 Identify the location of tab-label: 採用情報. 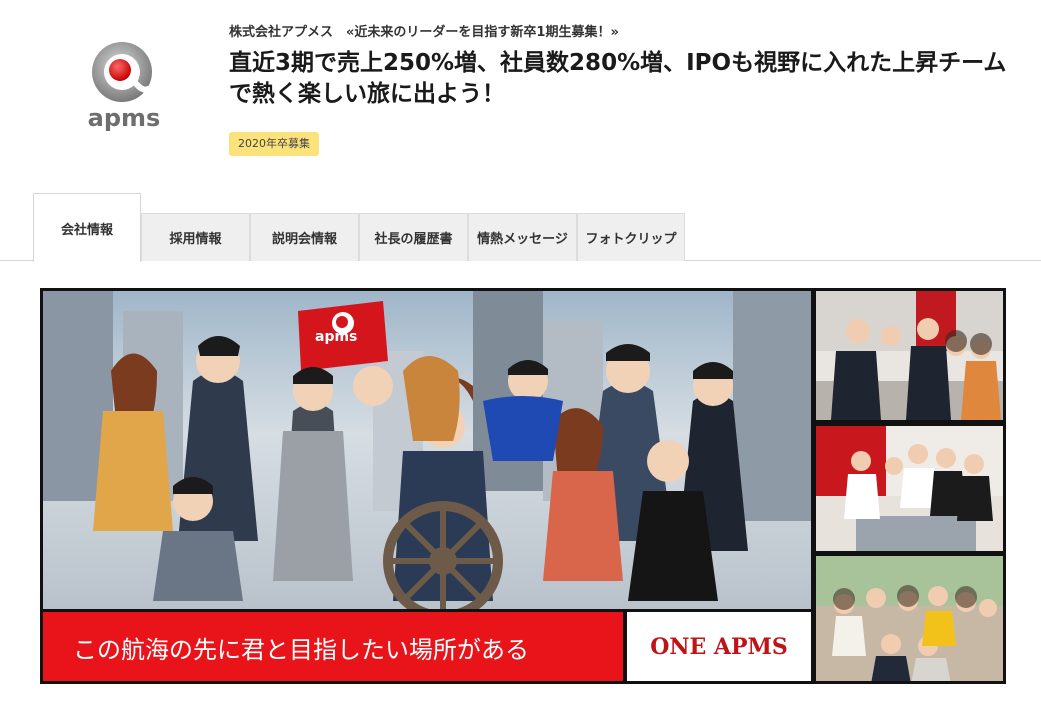
(195, 239).